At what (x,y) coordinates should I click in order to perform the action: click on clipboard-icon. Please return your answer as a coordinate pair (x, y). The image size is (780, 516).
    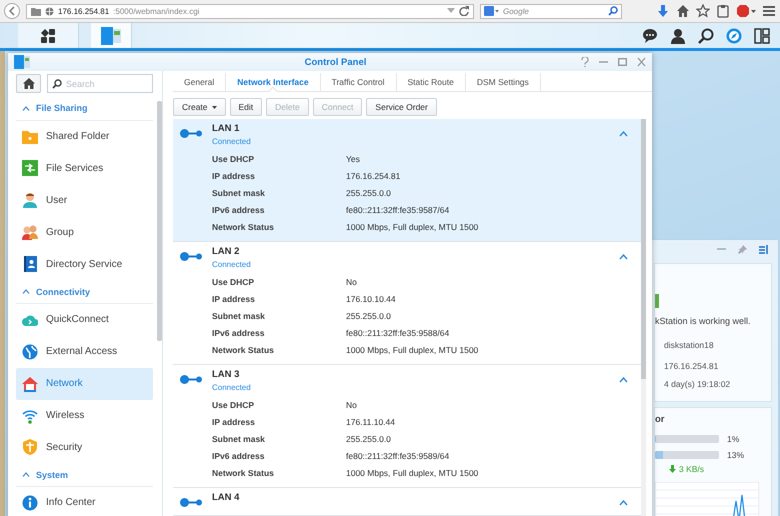
    Looking at the image, I should click on (723, 11).